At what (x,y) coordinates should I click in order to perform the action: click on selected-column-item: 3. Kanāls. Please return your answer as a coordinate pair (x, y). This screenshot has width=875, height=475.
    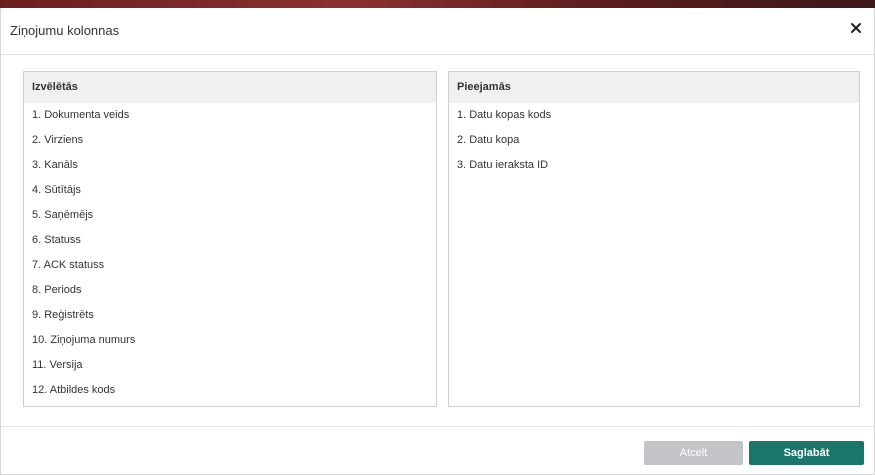
    Looking at the image, I should click on (230, 165).